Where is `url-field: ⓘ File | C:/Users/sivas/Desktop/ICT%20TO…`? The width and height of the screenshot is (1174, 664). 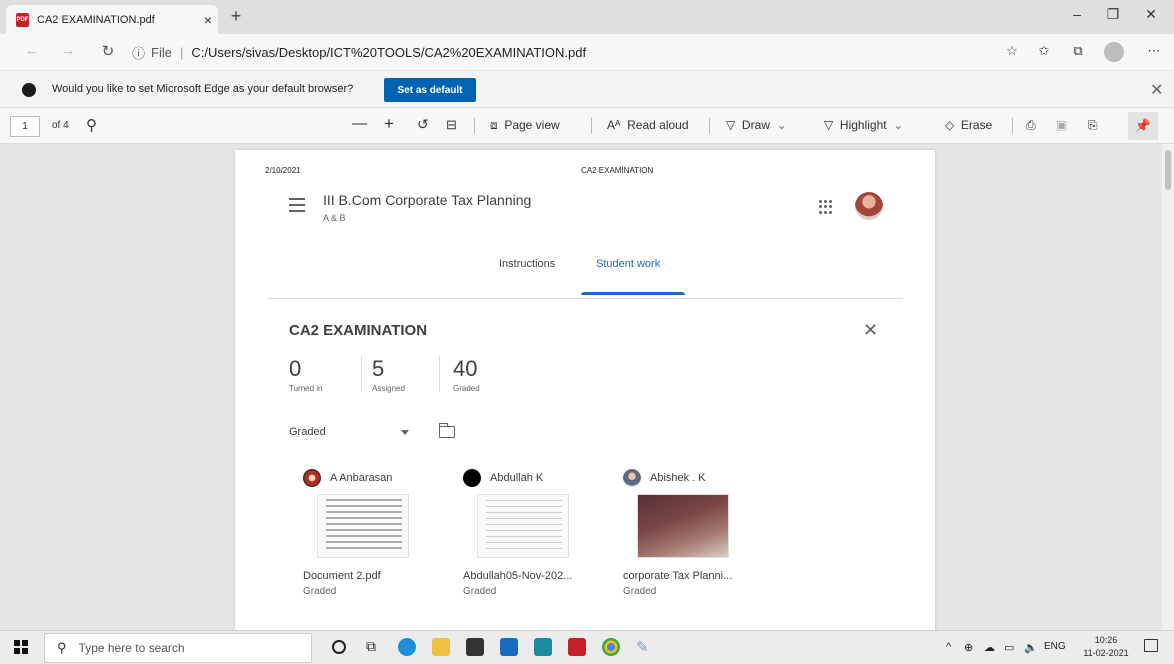
url-field: ⓘ File | C:/Users/sivas/Desktop/ICT%20TO… is located at coordinates (567, 52).